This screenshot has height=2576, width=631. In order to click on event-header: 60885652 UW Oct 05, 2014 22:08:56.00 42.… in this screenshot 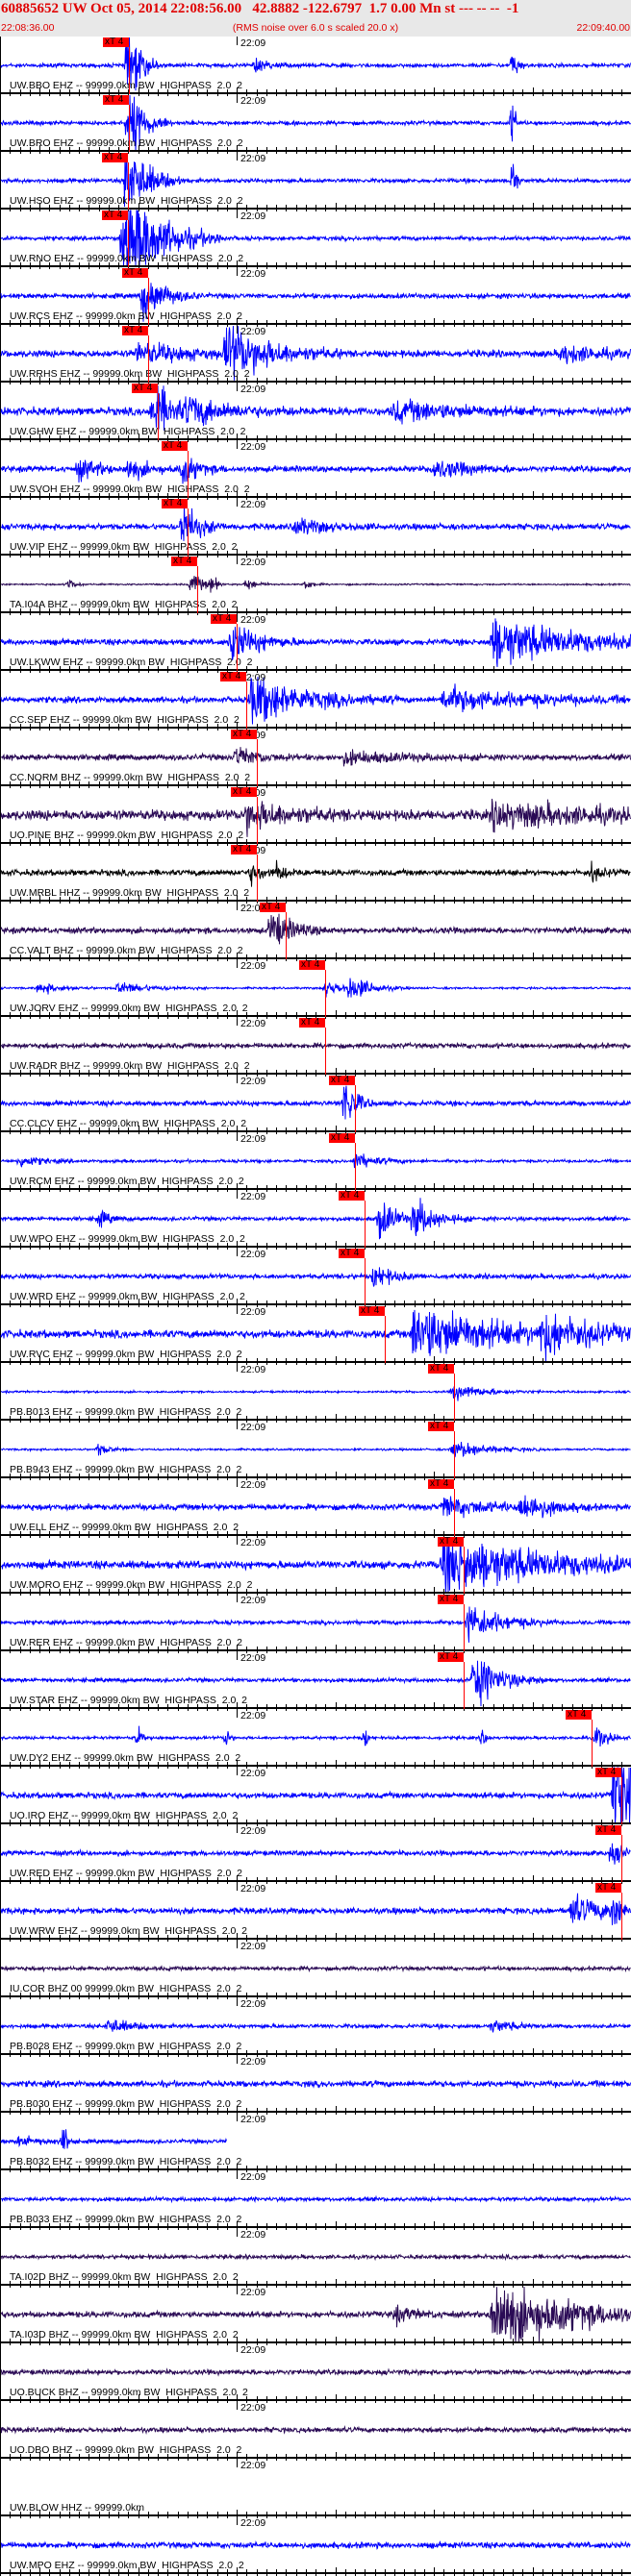, I will do `click(315, 18)`.